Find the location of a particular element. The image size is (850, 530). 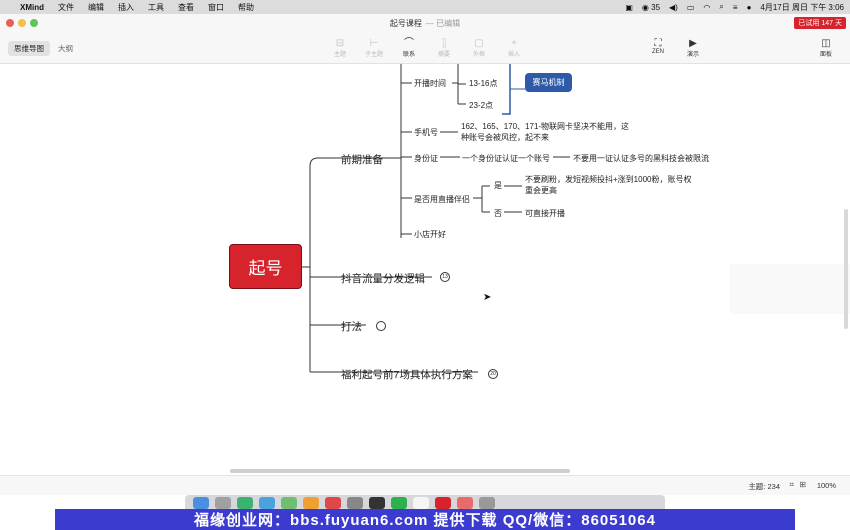

topic-id-card: 身份证 is located at coordinates (426, 158).